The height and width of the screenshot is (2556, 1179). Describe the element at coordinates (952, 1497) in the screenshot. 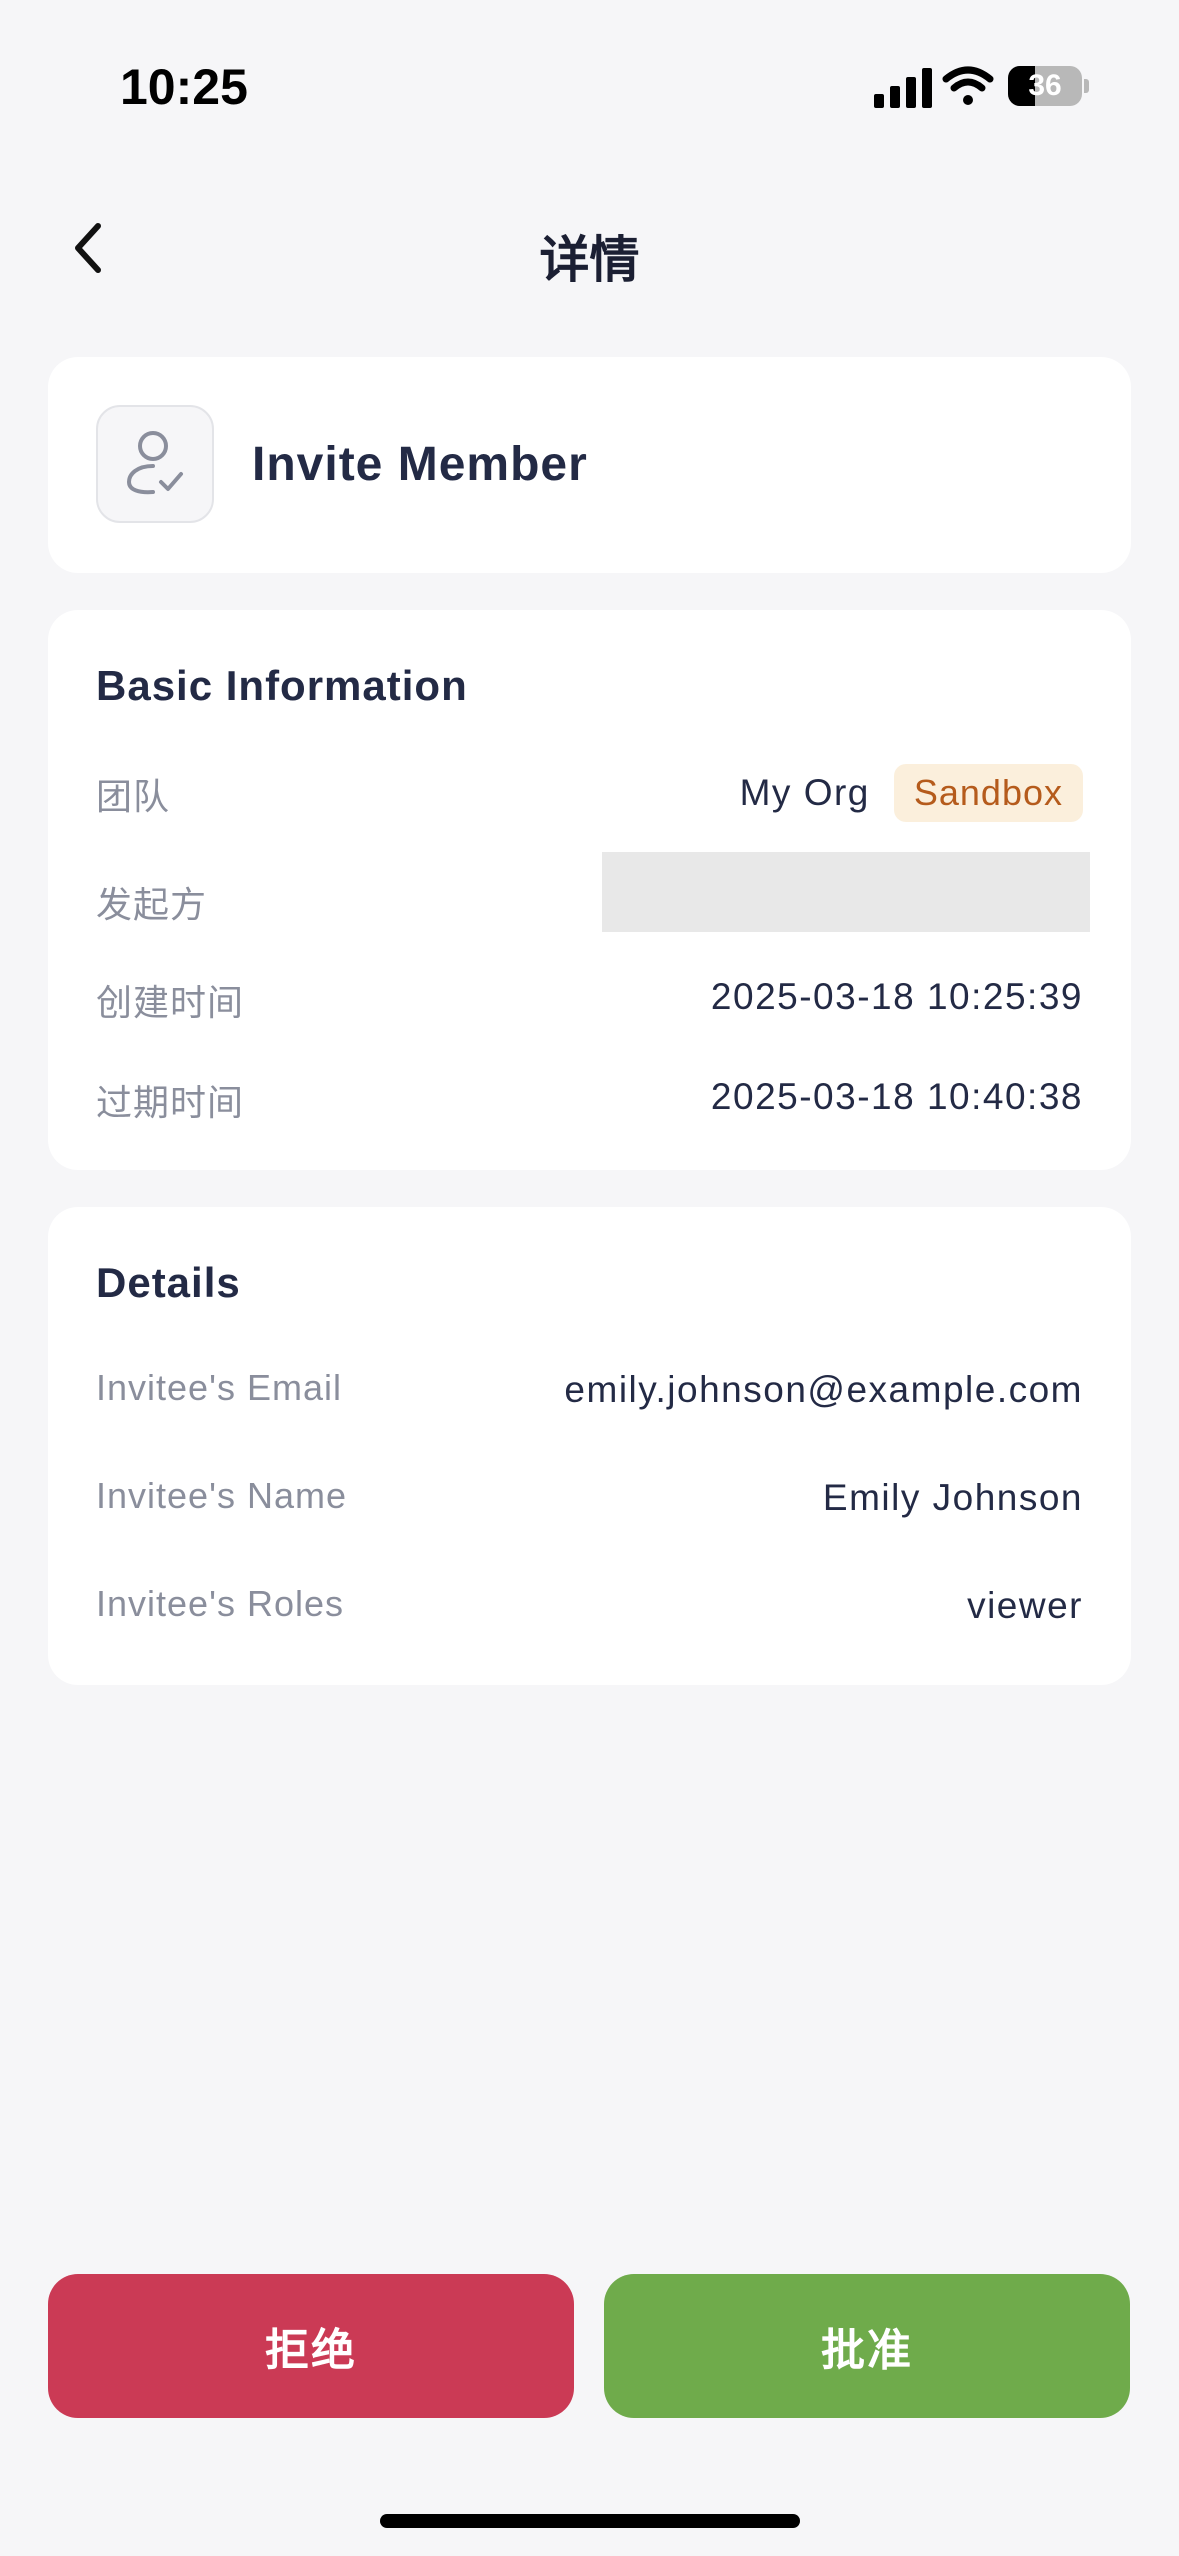

I see `invitee-name-value: Emily Johnson` at that location.